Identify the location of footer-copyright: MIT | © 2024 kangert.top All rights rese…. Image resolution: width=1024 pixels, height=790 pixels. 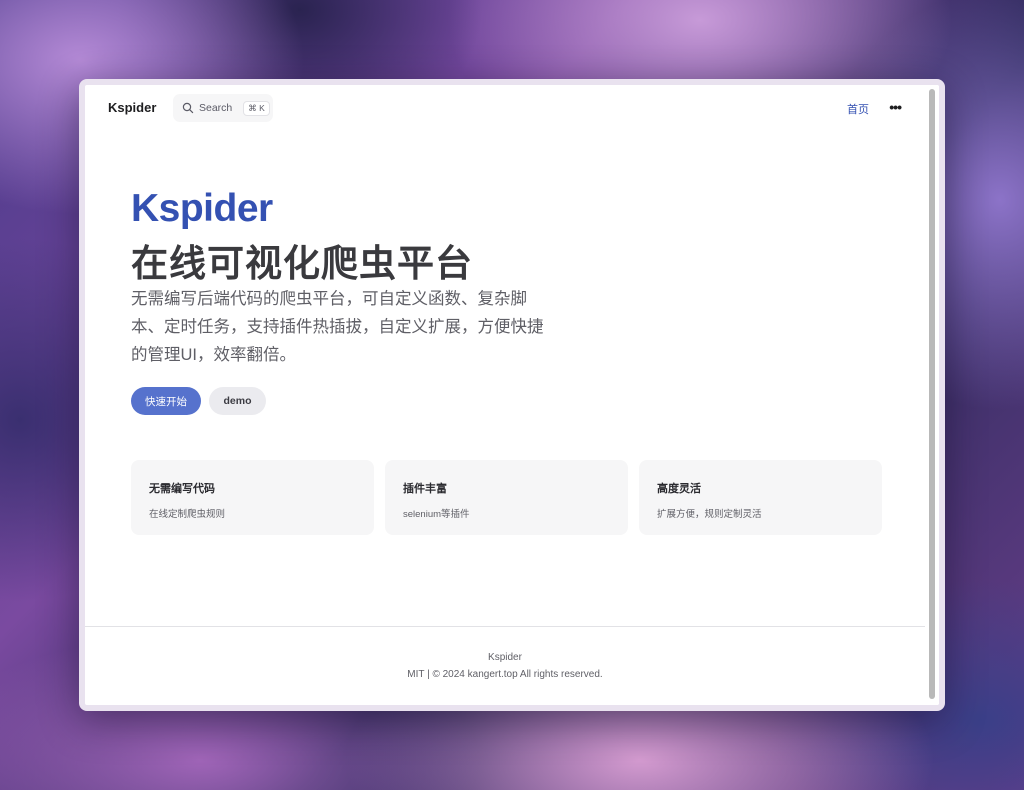
(505, 674).